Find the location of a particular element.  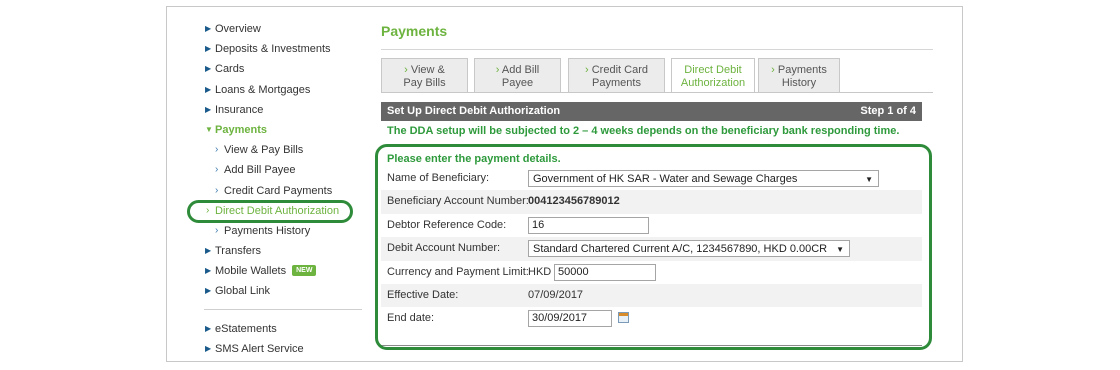

tabs-baseline is located at coordinates (657, 92).